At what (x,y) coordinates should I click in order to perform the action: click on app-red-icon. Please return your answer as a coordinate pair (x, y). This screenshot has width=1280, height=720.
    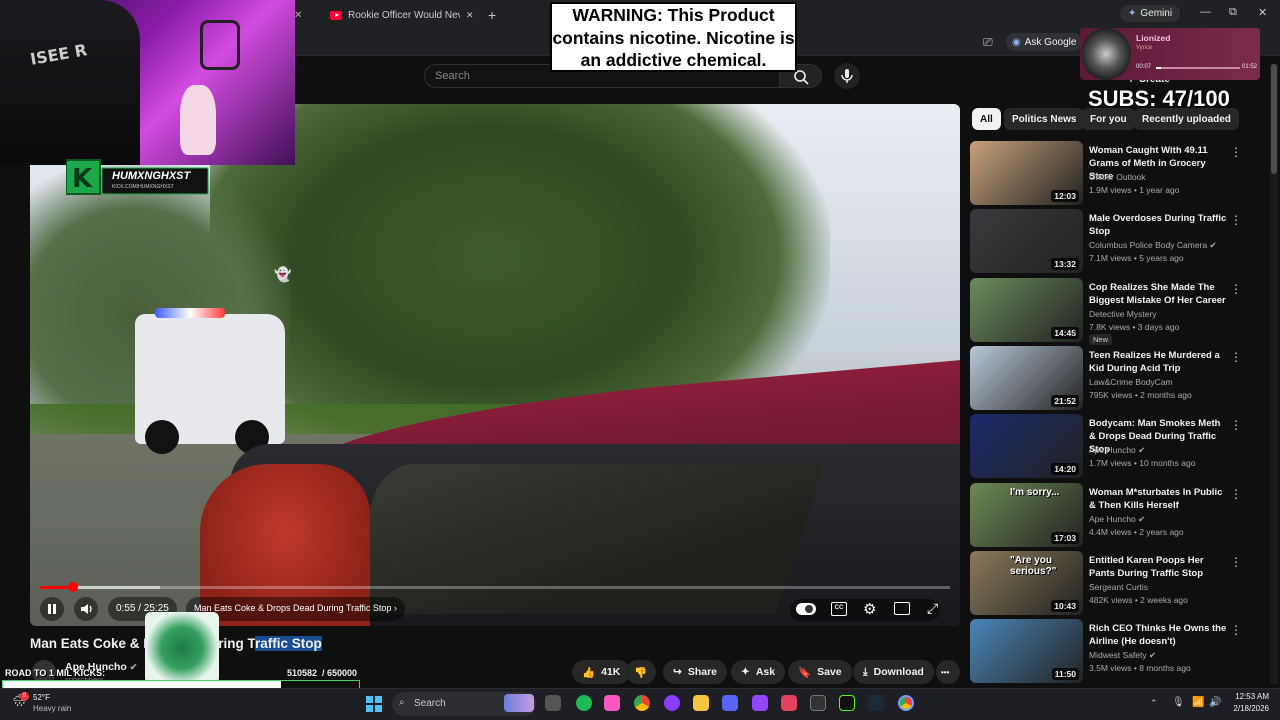
    Looking at the image, I should click on (789, 703).